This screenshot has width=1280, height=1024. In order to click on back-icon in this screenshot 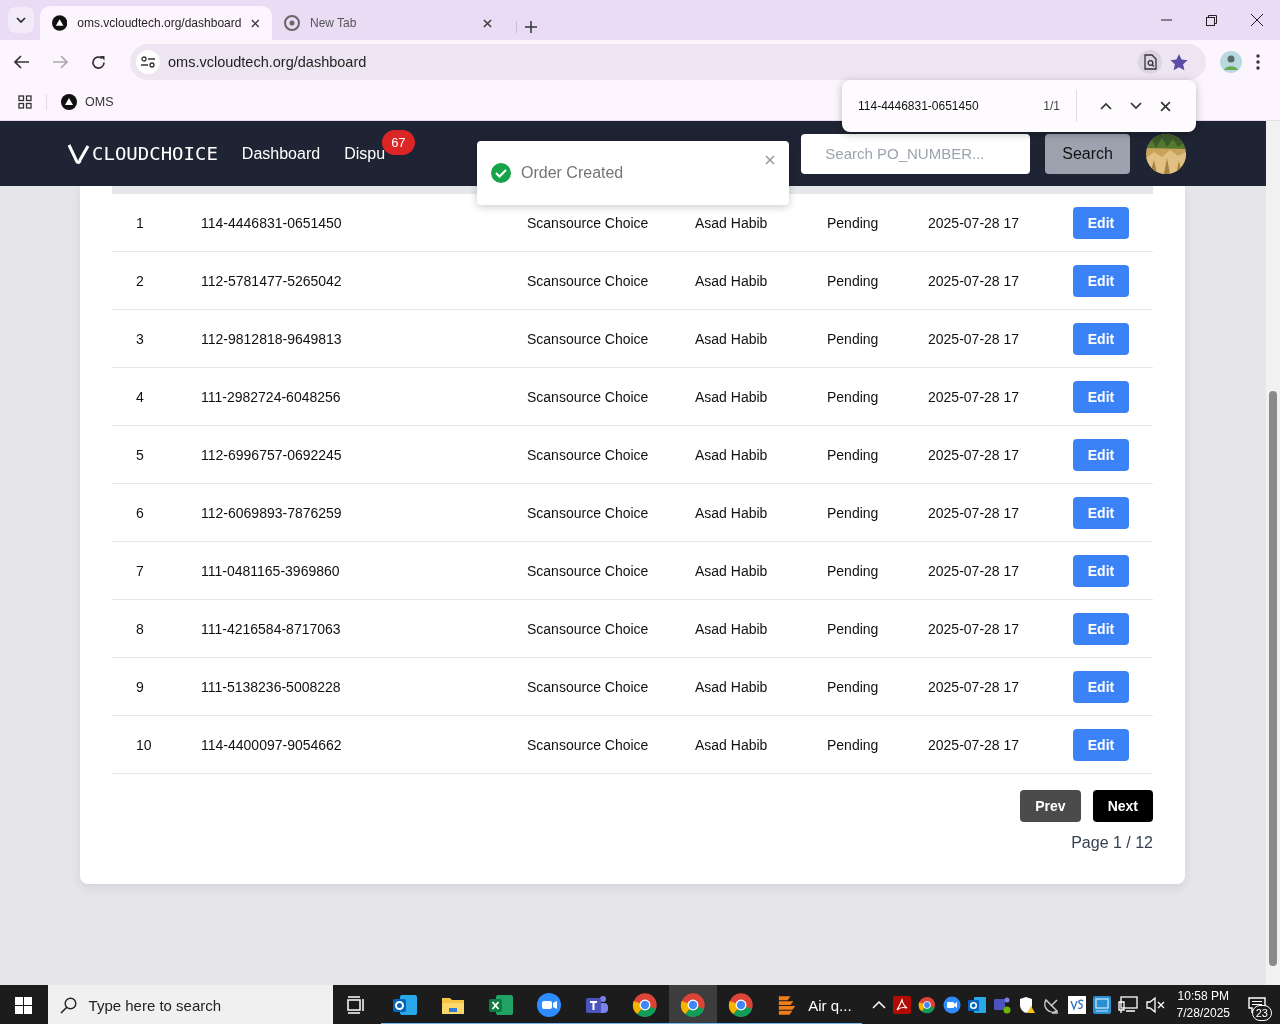, I will do `click(22, 62)`.